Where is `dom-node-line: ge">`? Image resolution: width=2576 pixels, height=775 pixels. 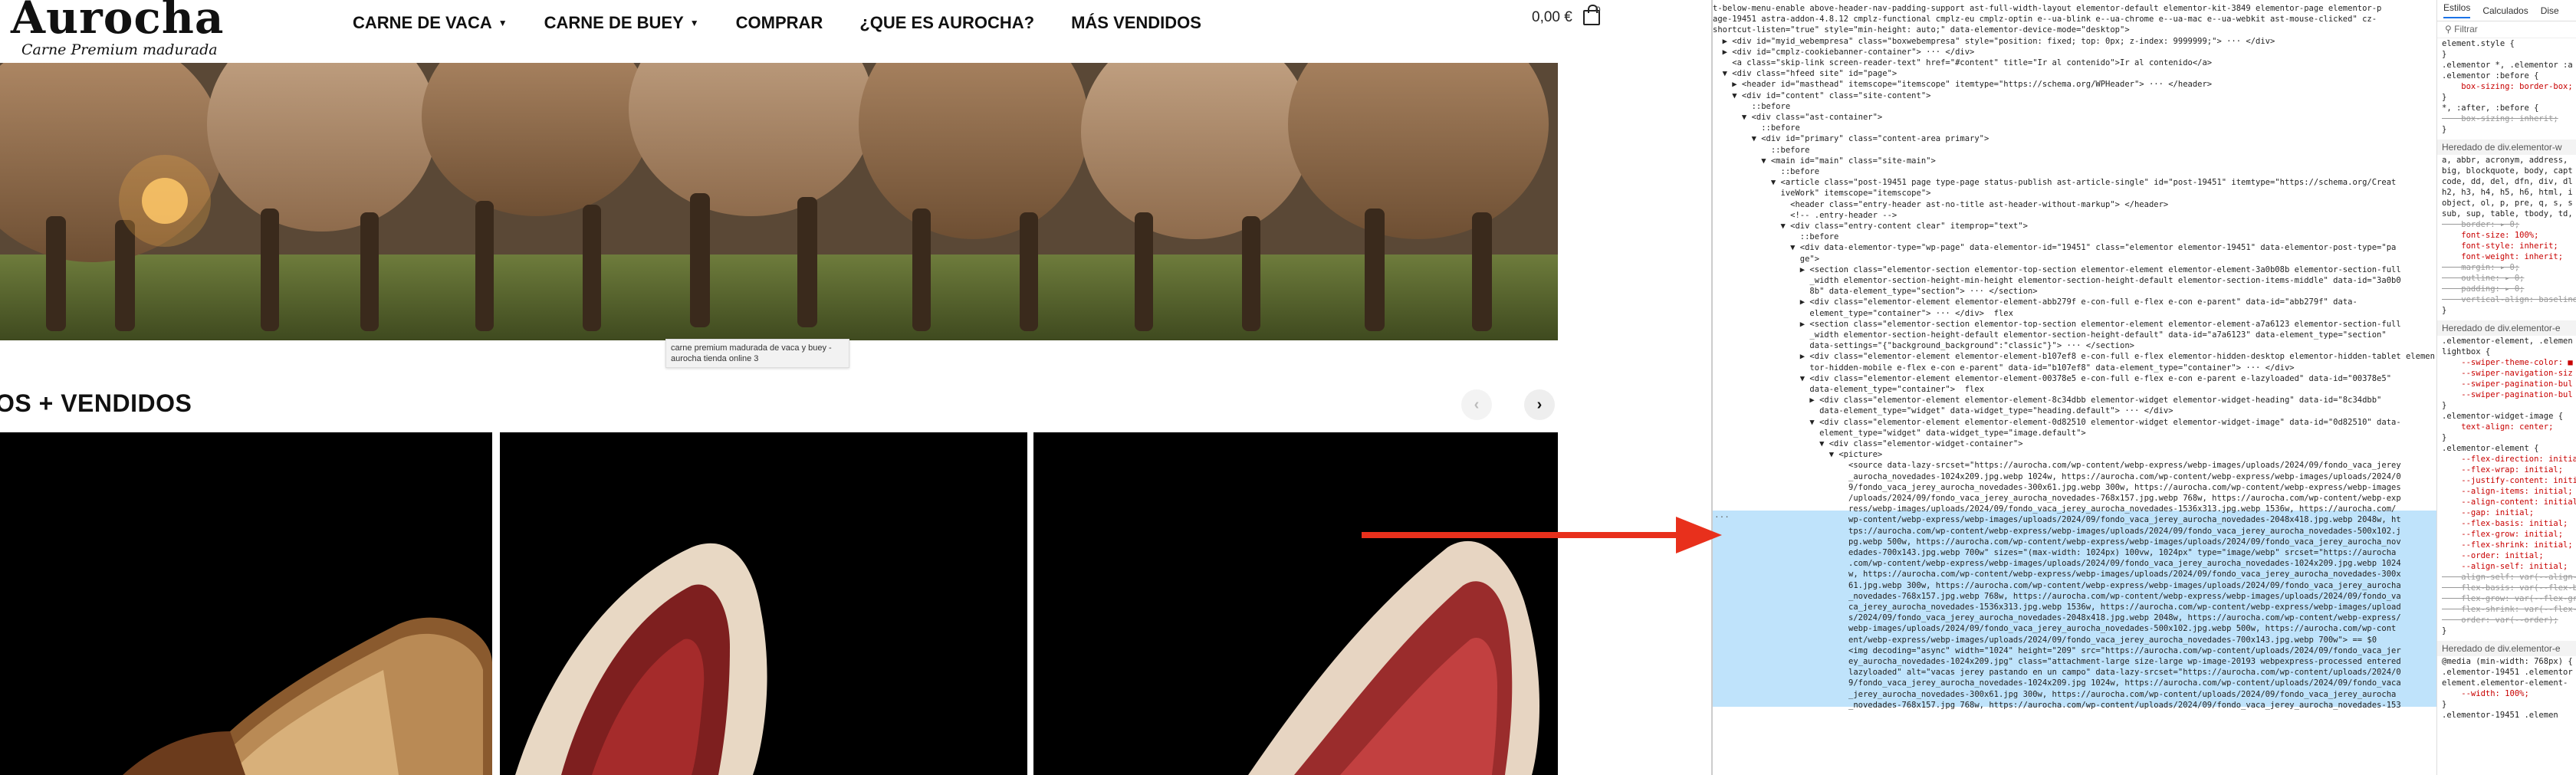
dom-node-line: ge"> is located at coordinates (2075, 259).